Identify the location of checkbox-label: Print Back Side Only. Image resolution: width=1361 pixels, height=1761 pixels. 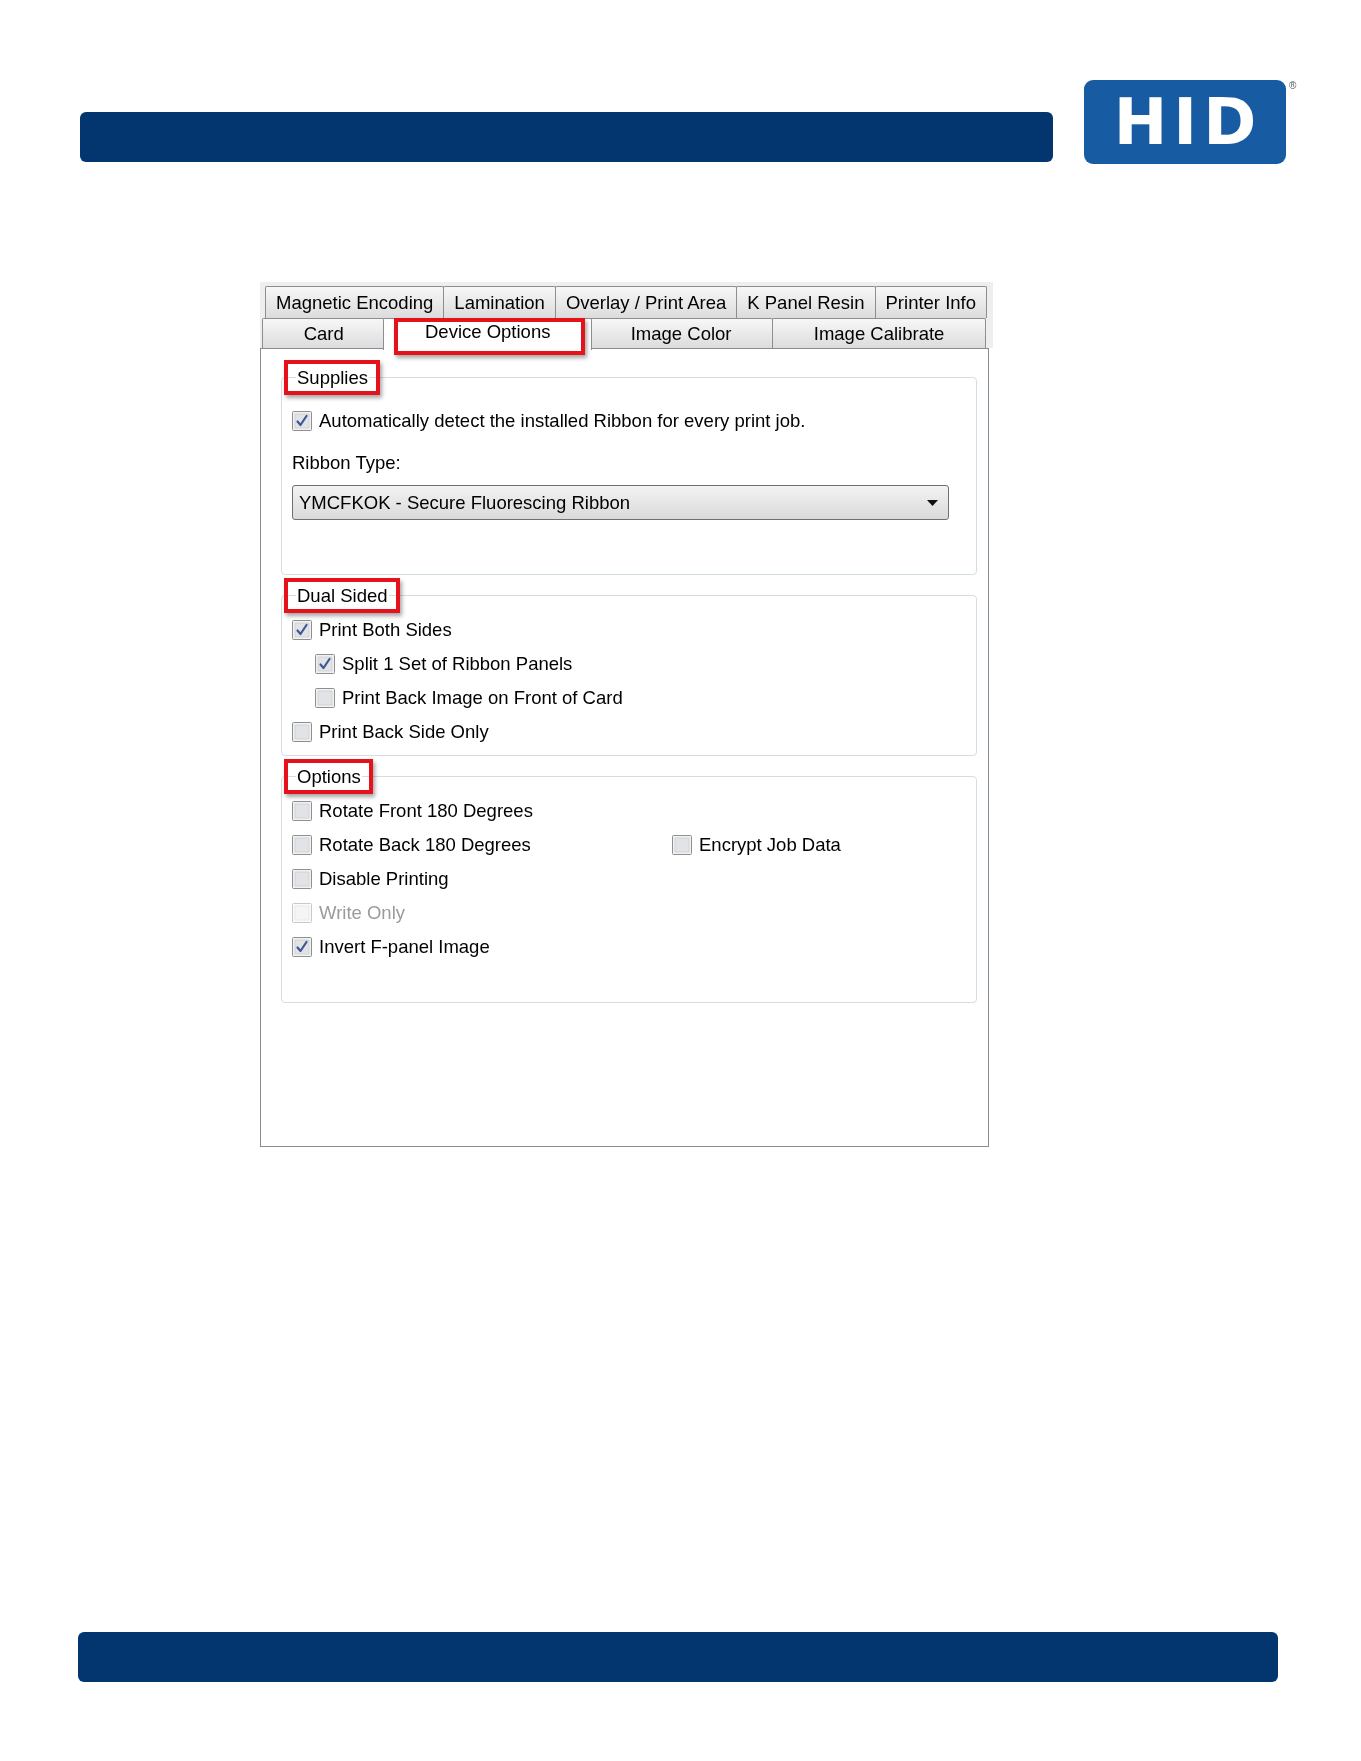
(404, 732).